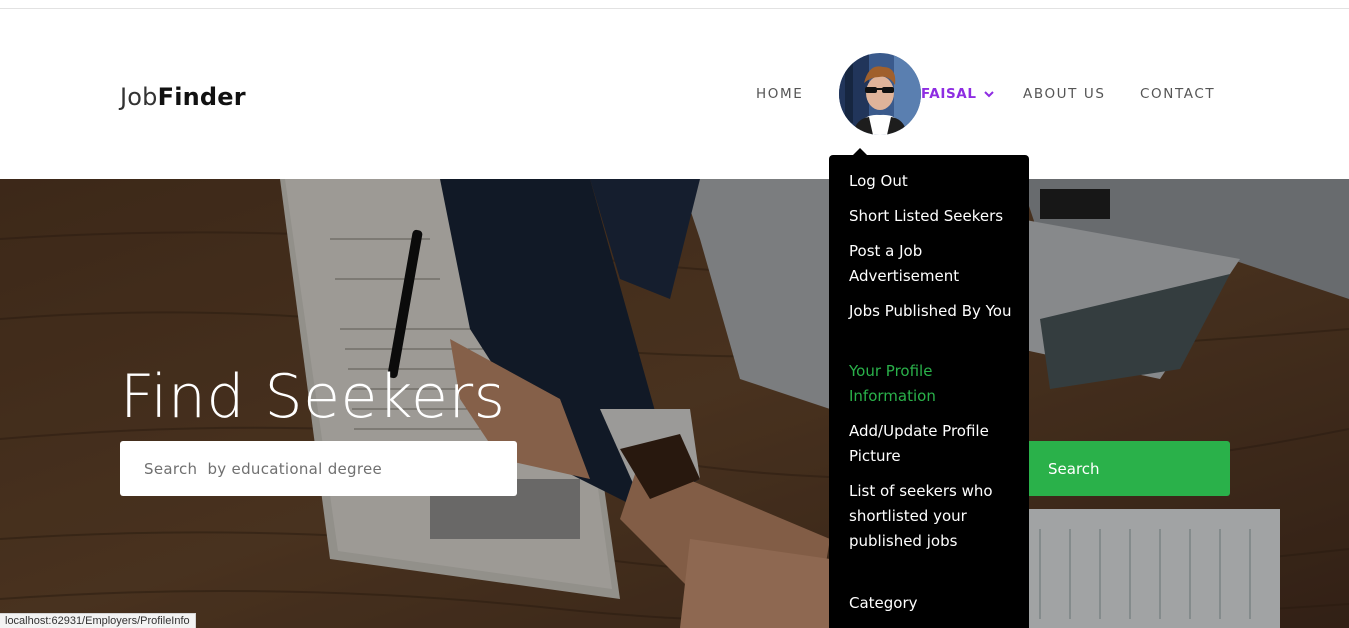  Describe the element at coordinates (1064, 94) in the screenshot. I see `nav-about: ABOUT US` at that location.